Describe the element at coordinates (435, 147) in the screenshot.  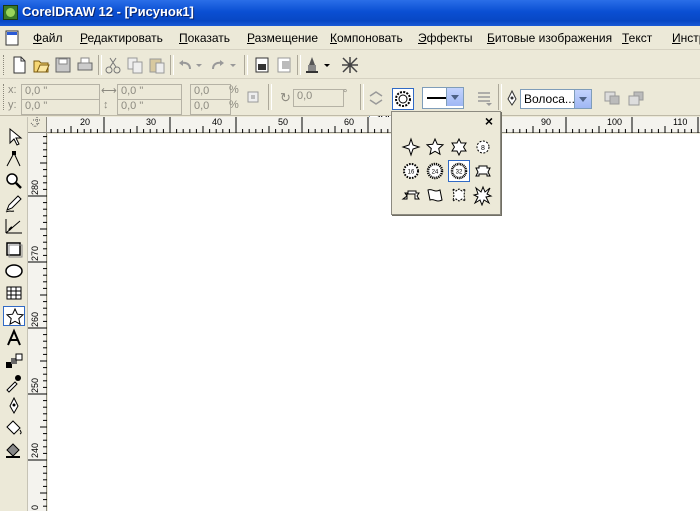
I see `five-point-star-shape` at that location.